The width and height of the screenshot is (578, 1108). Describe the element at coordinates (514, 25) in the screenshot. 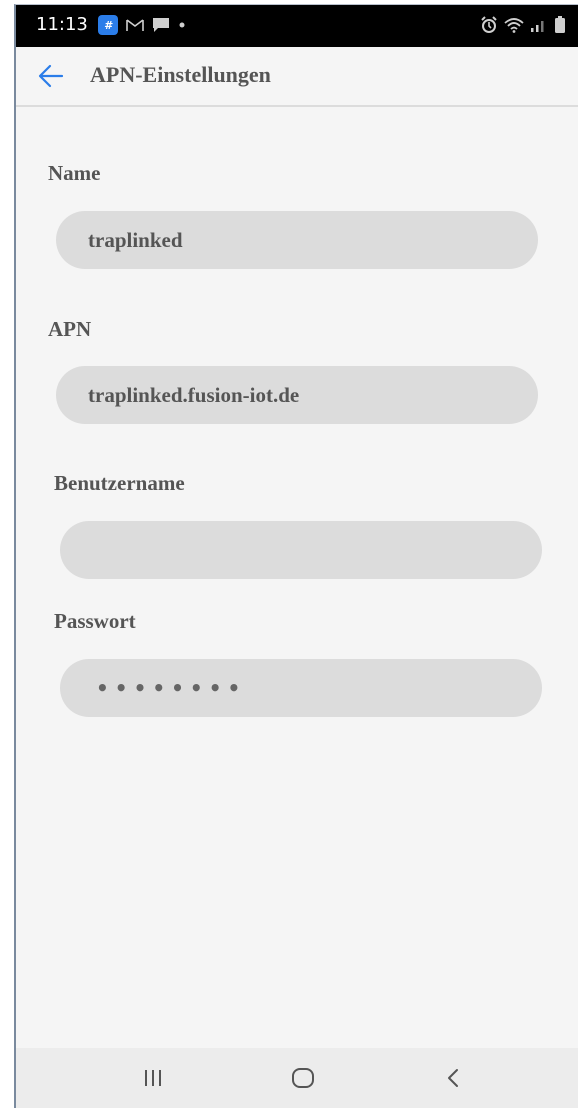

I see `wifi-icon` at that location.